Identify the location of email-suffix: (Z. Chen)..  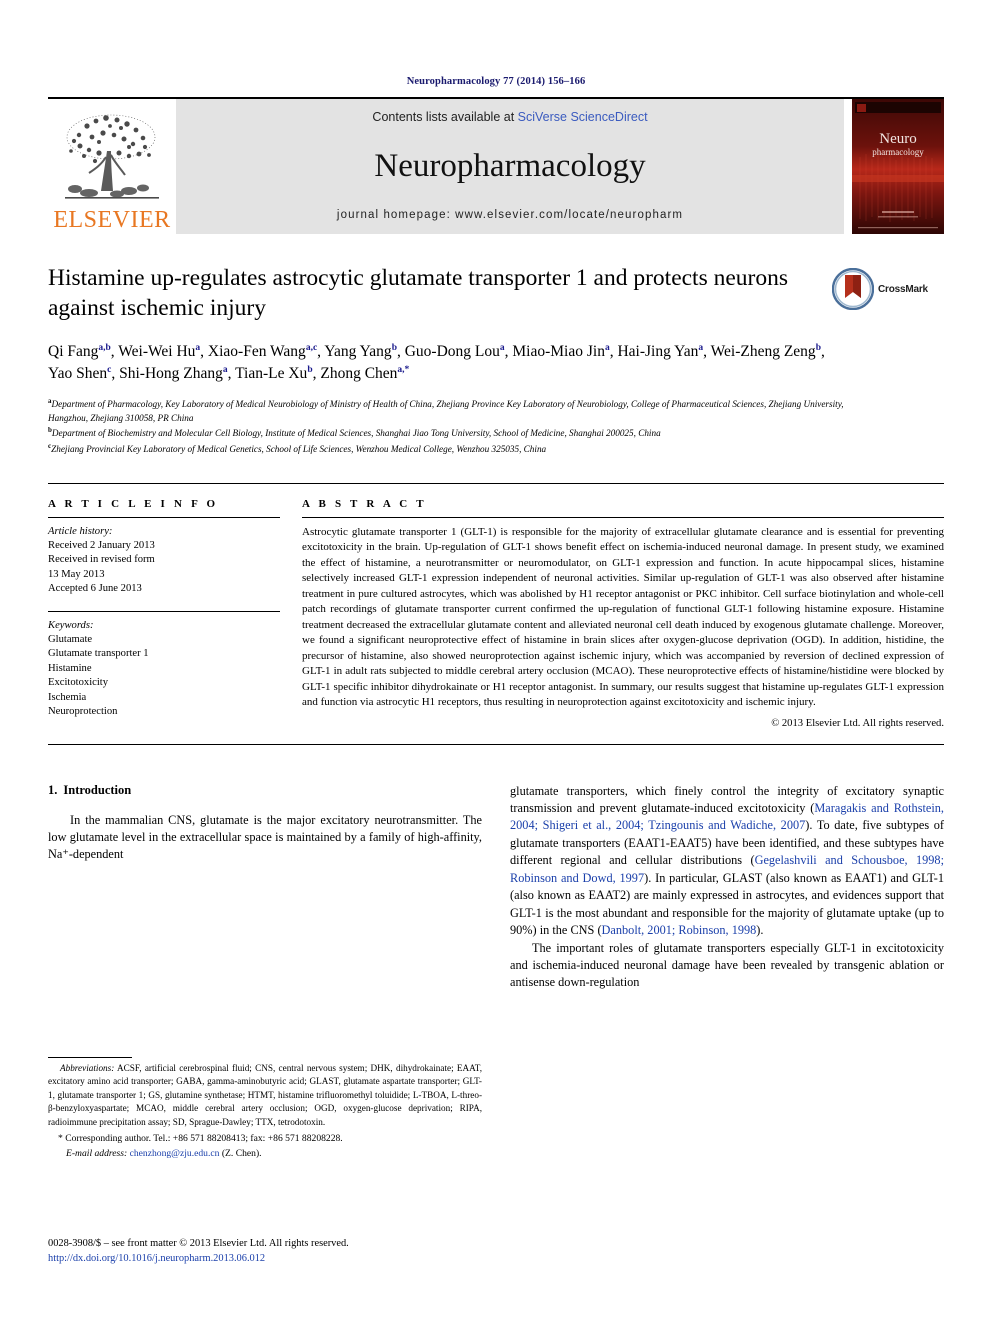
(240, 1153).